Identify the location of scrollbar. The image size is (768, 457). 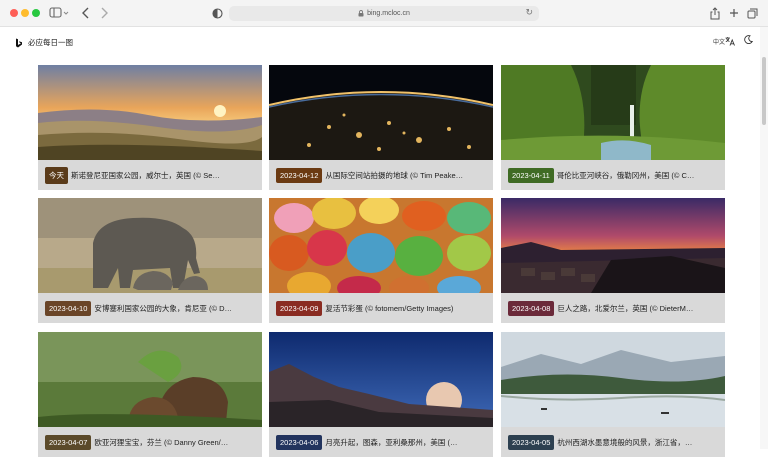
(764, 238).